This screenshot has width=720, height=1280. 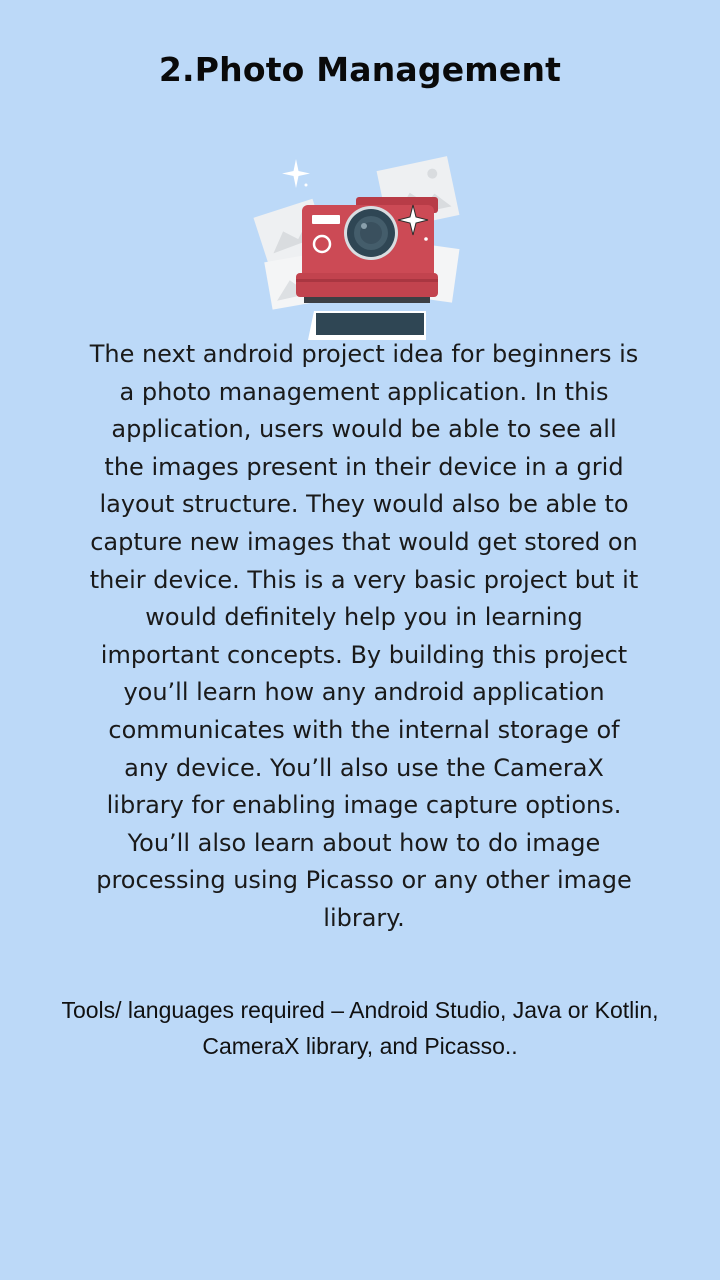 I want to click on lens-highlight, so click(x=364, y=226).